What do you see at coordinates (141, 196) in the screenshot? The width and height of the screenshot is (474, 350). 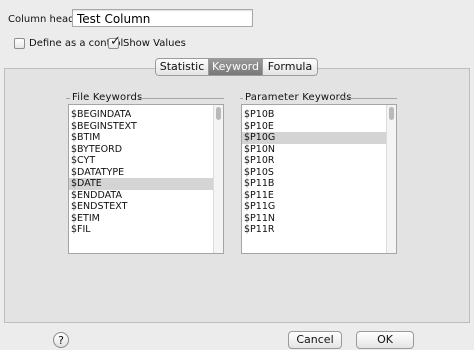 I see `list-item: $ENDDATA` at bounding box center [141, 196].